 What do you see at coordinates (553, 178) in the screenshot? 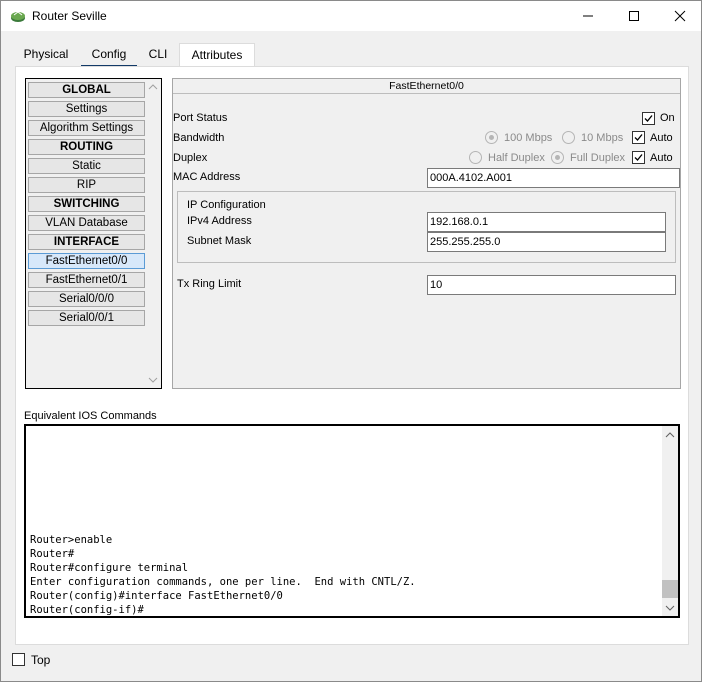
I see `mac-address-field: 000A.4102.A001` at bounding box center [553, 178].